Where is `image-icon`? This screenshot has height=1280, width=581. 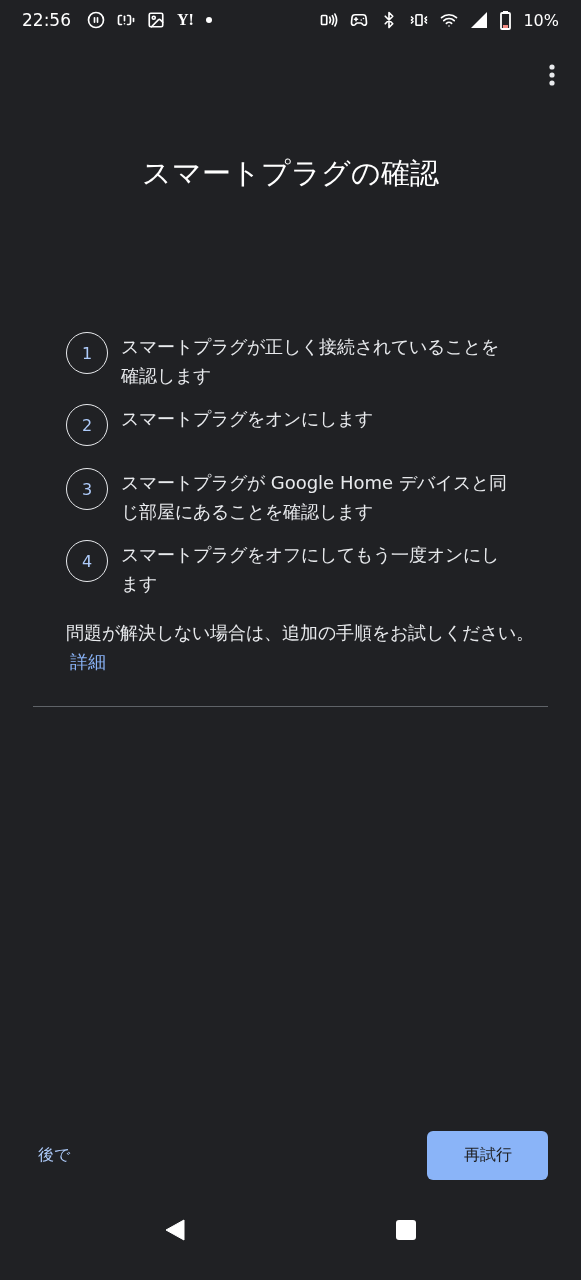 image-icon is located at coordinates (156, 20).